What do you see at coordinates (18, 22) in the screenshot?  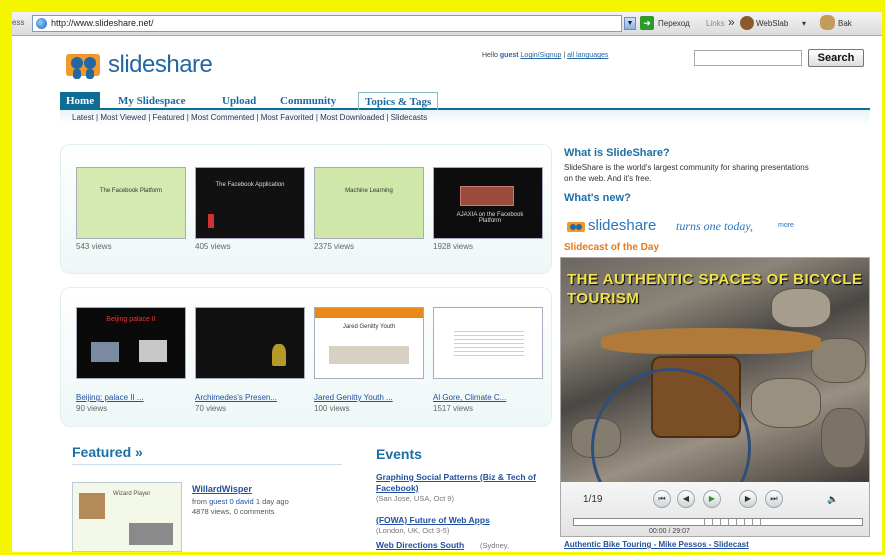 I see `address-label: ess` at bounding box center [18, 22].